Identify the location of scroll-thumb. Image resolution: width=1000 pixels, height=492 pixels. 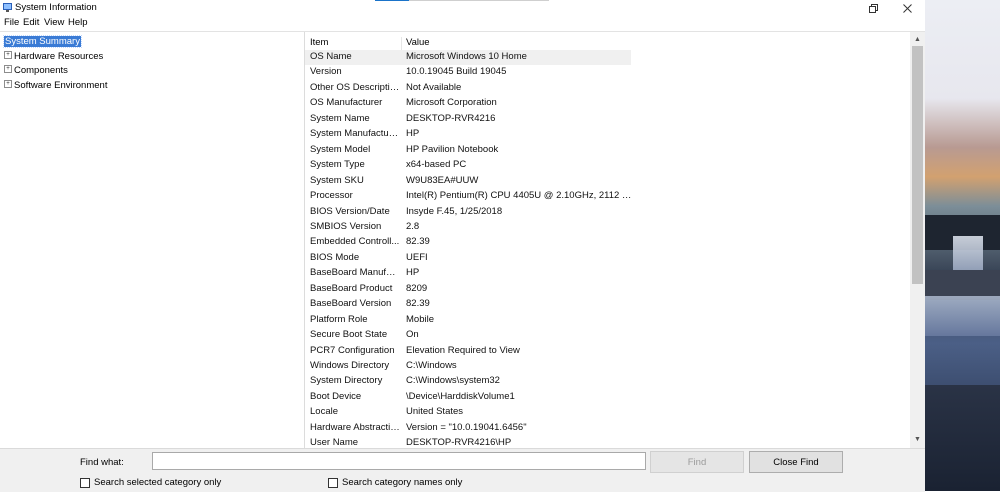
(917, 165).